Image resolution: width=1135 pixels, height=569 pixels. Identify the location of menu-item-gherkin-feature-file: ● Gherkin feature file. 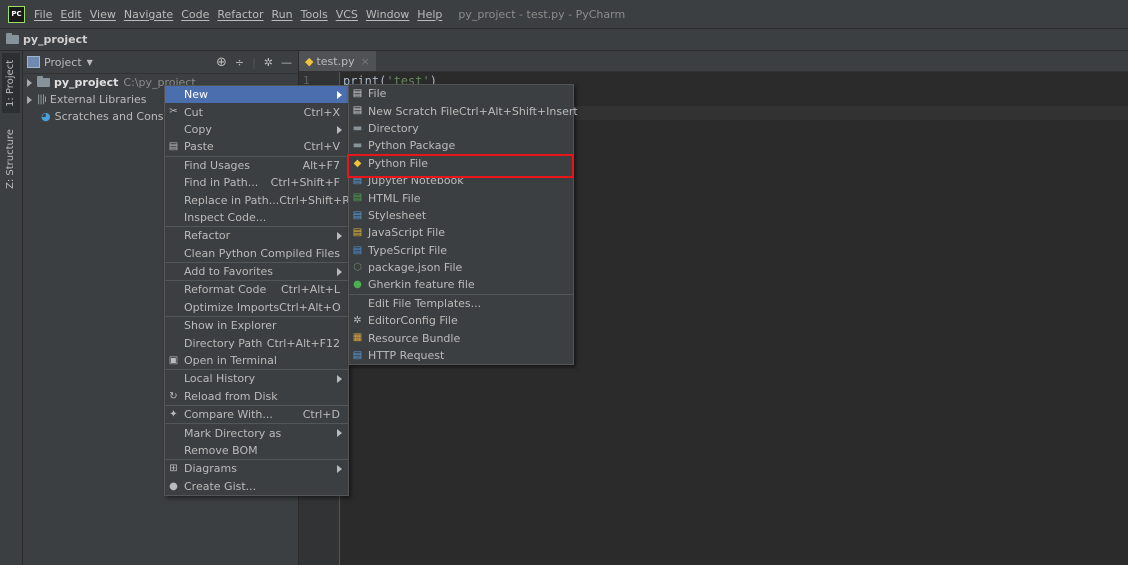
(461, 284).